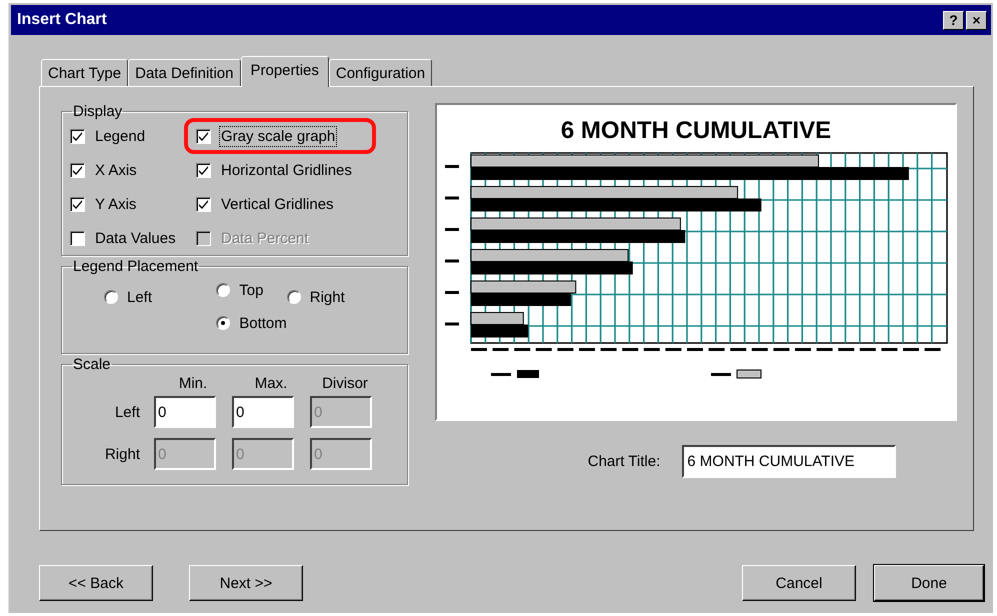  What do you see at coordinates (193, 383) in the screenshot?
I see `column-header: Min.` at bounding box center [193, 383].